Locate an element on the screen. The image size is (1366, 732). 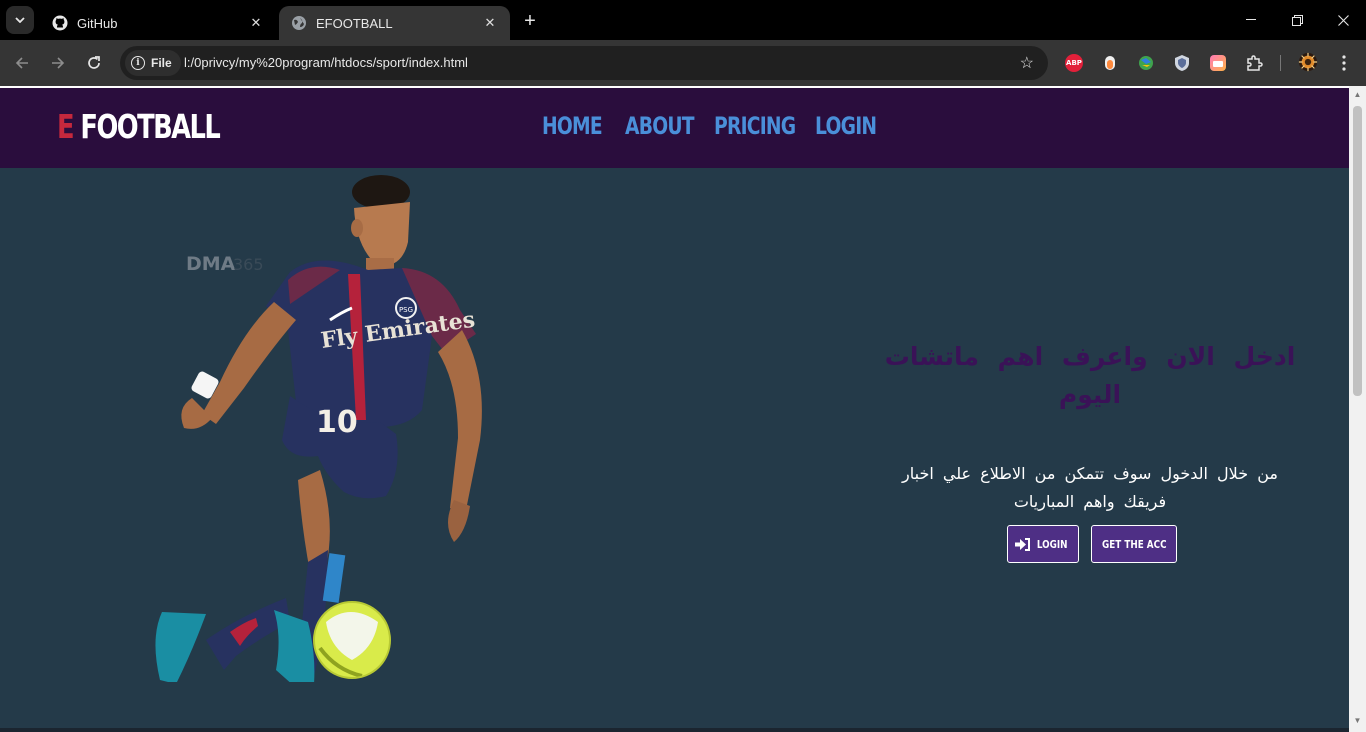
site-header: E FOOTBALL HOME ABOUT PRICING LOGIN is located at coordinates (674, 128).